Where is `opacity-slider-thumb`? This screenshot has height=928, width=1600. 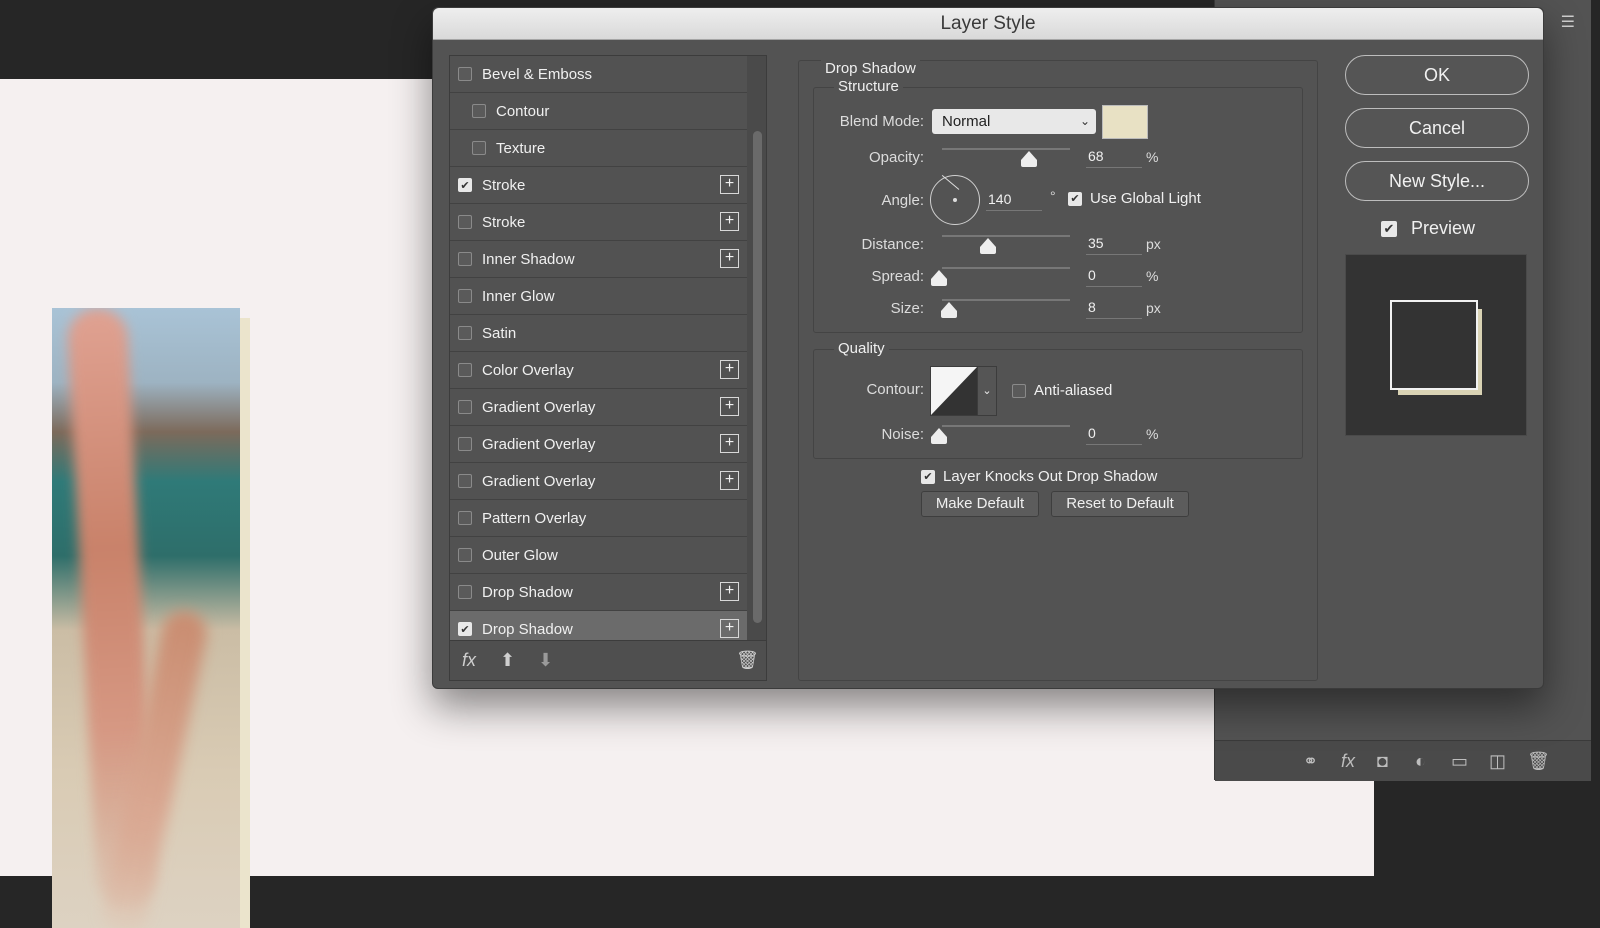
opacity-slider-thumb is located at coordinates (1029, 159).